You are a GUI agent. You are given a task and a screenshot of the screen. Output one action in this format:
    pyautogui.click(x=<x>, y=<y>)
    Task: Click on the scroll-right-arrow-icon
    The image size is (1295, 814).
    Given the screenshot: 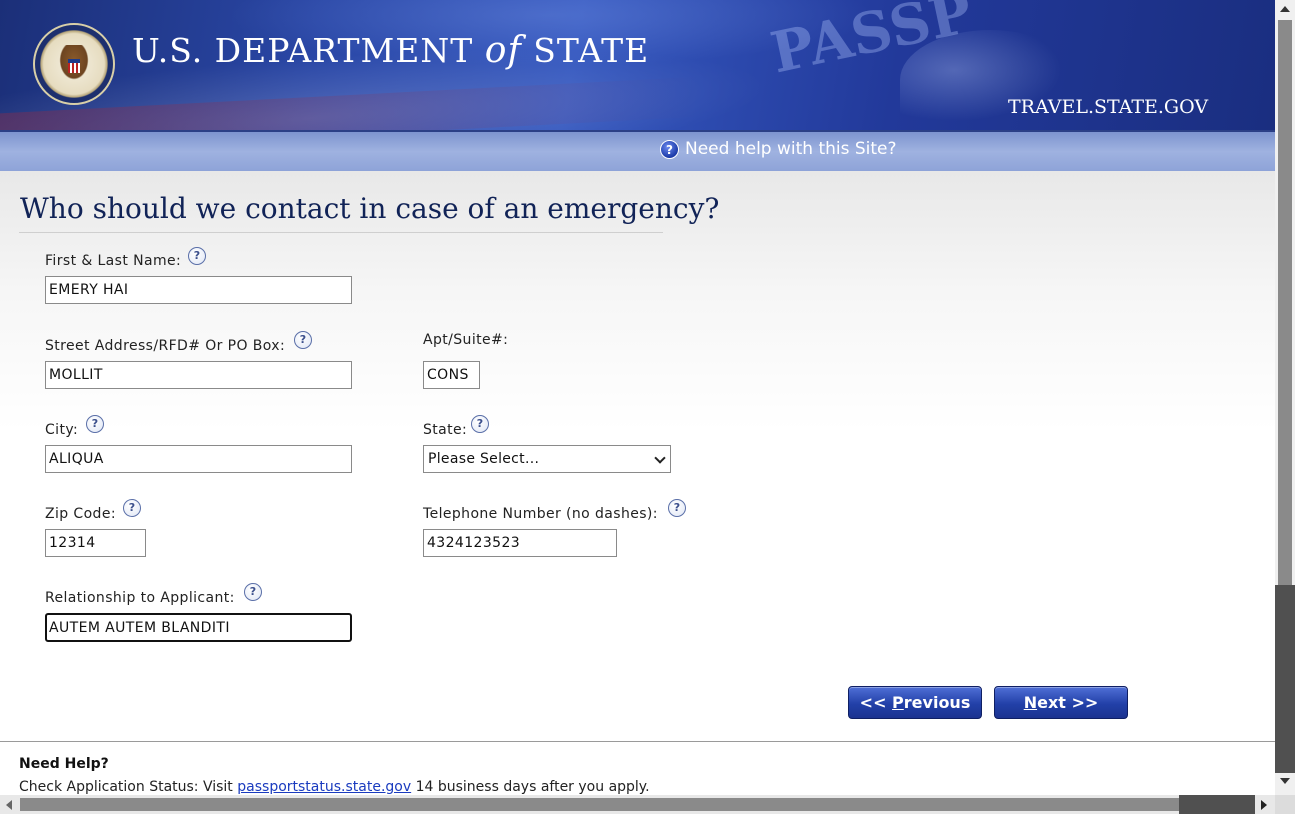 What is the action you would take?
    pyautogui.click(x=1264, y=805)
    